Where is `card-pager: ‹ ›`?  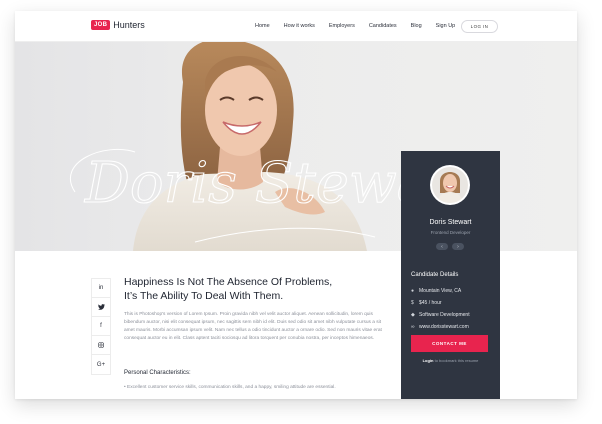 card-pager: ‹ › is located at coordinates (452, 246).